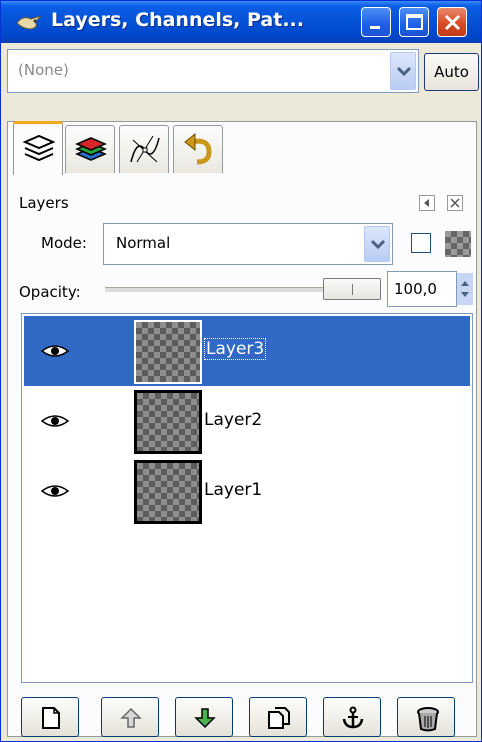  I want to click on image-select-dropdown-button, so click(403, 71).